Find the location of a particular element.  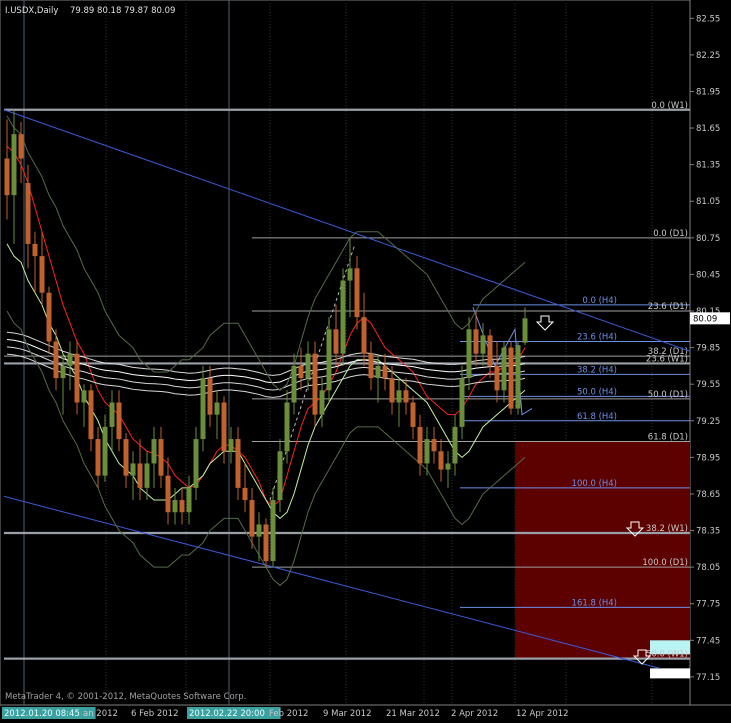

time-tick-label: 2 Apr 2012 is located at coordinates (474, 714).